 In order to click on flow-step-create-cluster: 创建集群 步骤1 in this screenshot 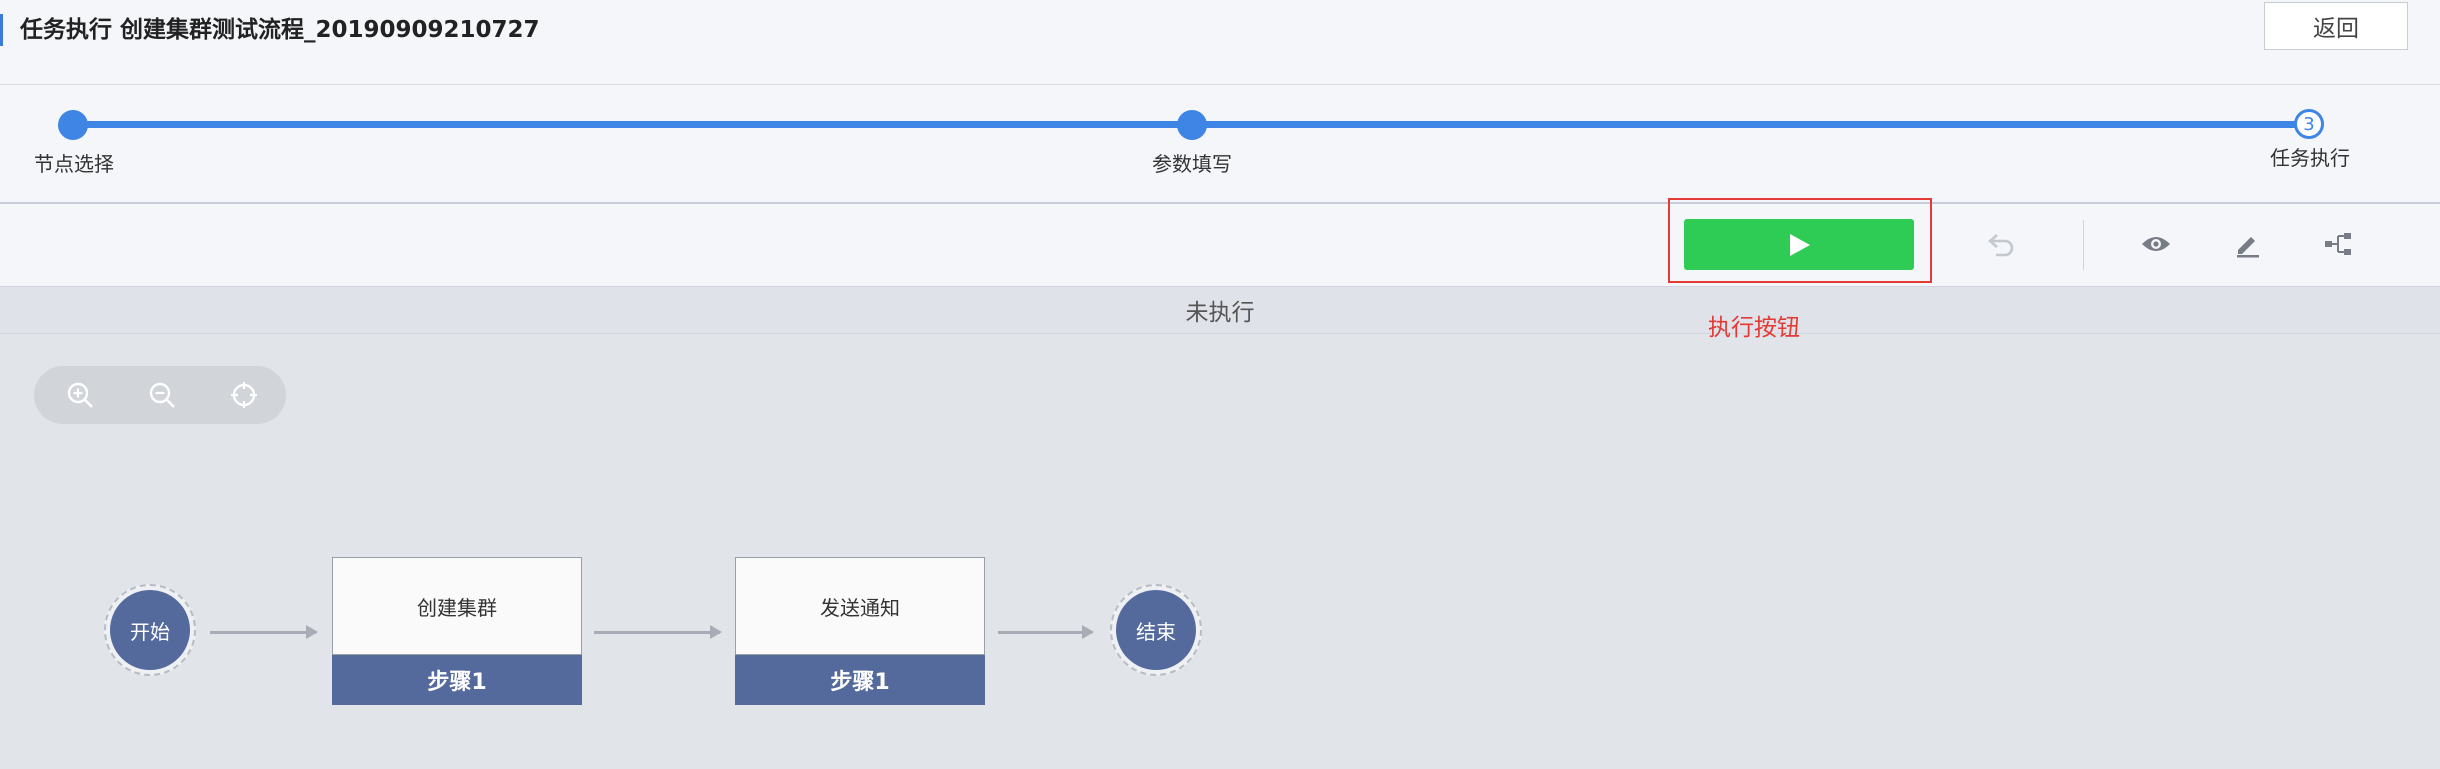, I will do `click(457, 631)`.